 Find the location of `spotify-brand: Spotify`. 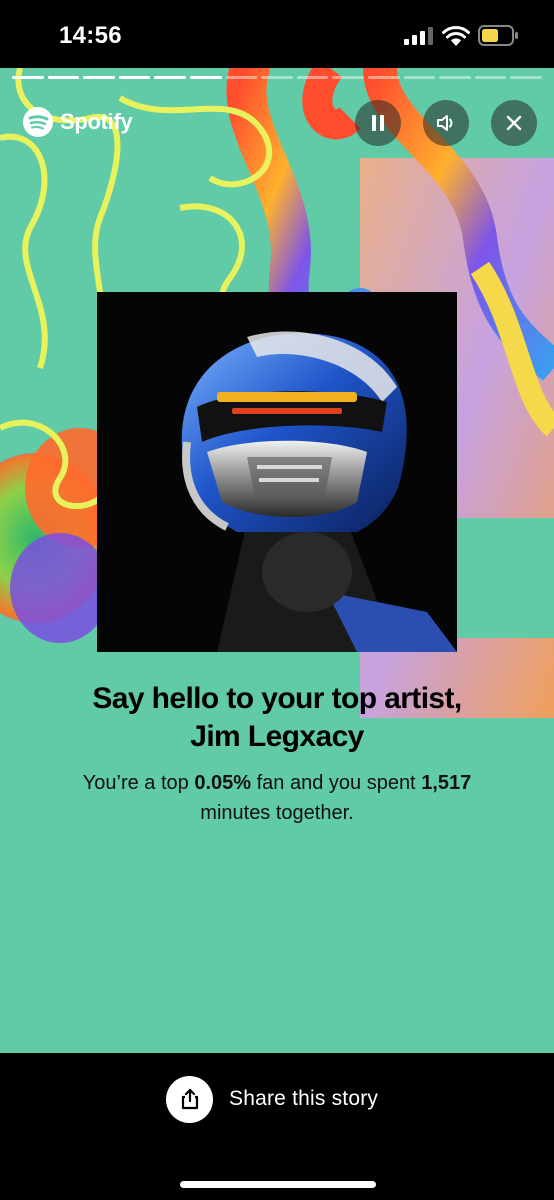

spotify-brand: Spotify is located at coordinates (77, 122).